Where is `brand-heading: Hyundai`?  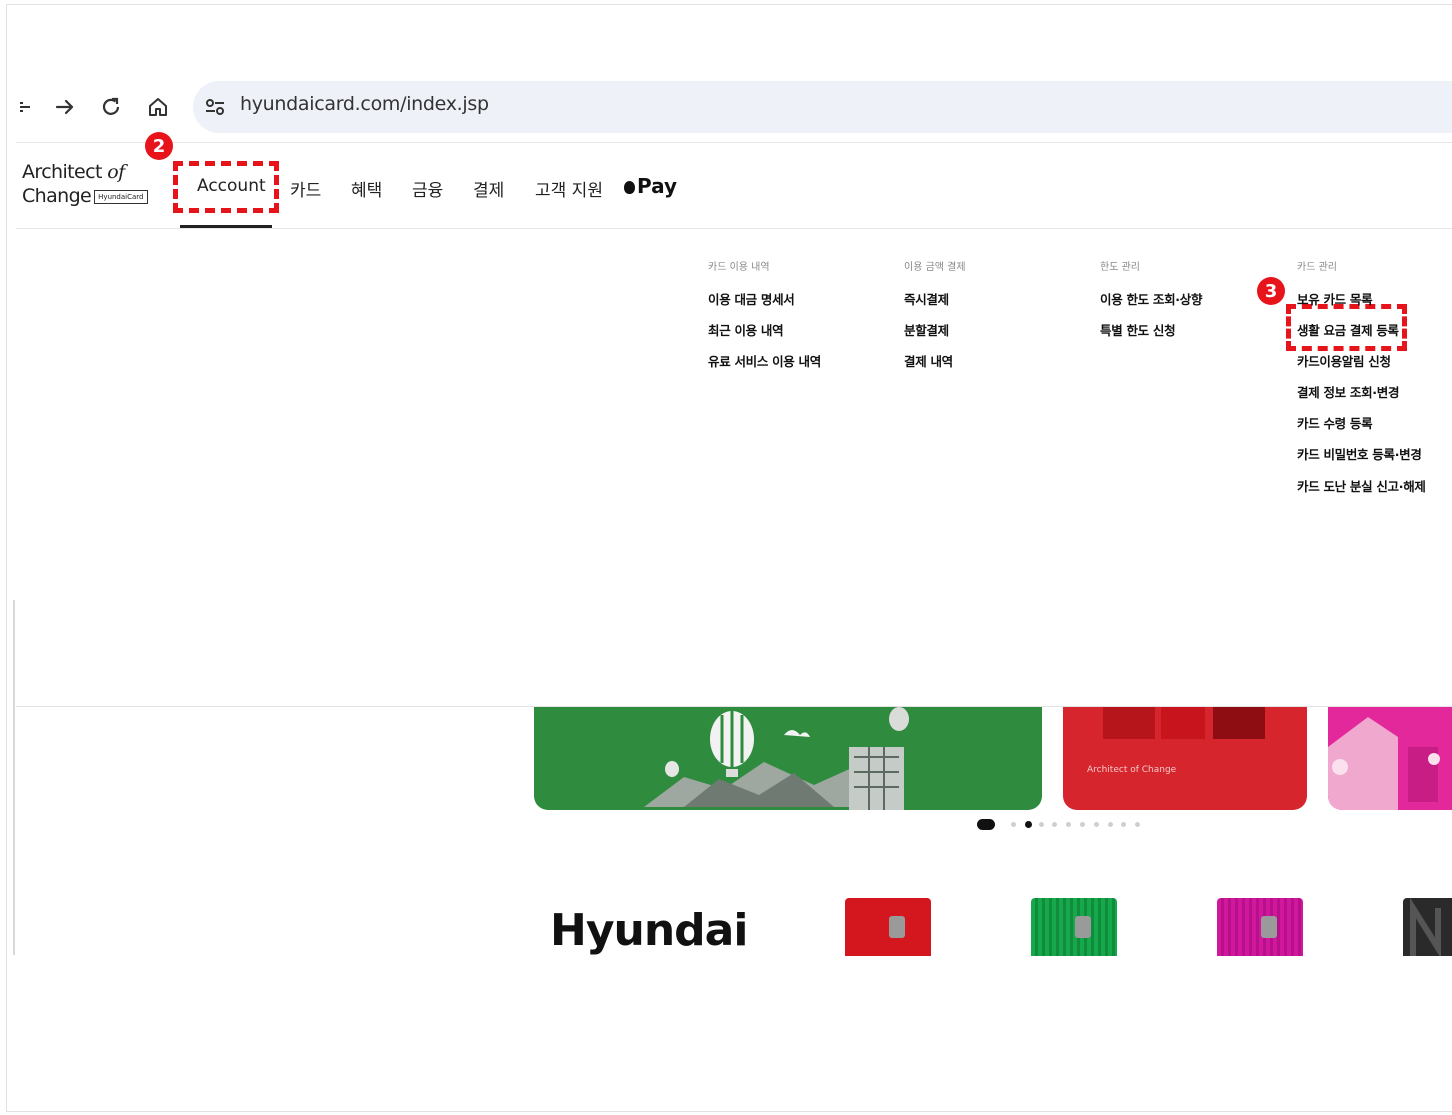 brand-heading: Hyundai is located at coordinates (649, 930).